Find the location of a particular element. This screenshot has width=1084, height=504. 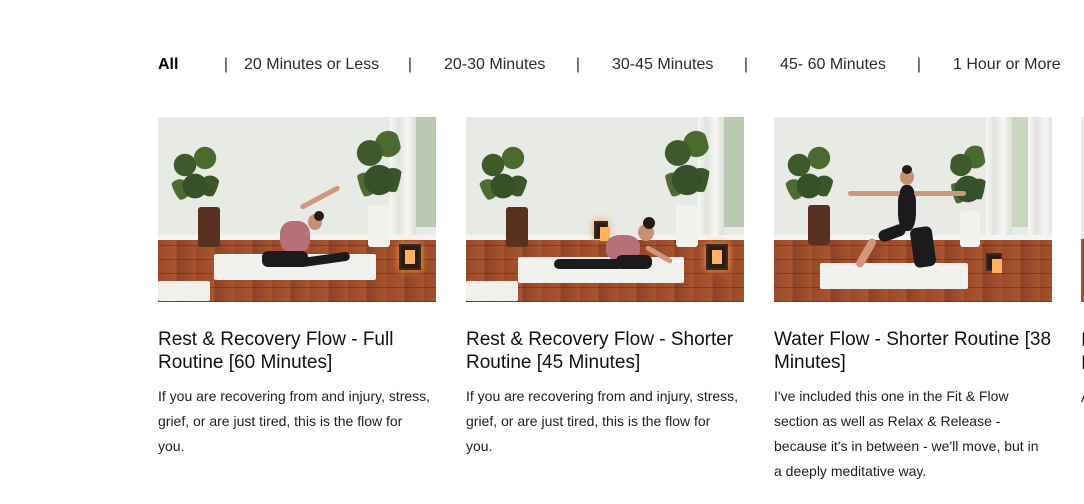

filter-20-30-minutes: 20-30 Minutes is located at coordinates (494, 65).